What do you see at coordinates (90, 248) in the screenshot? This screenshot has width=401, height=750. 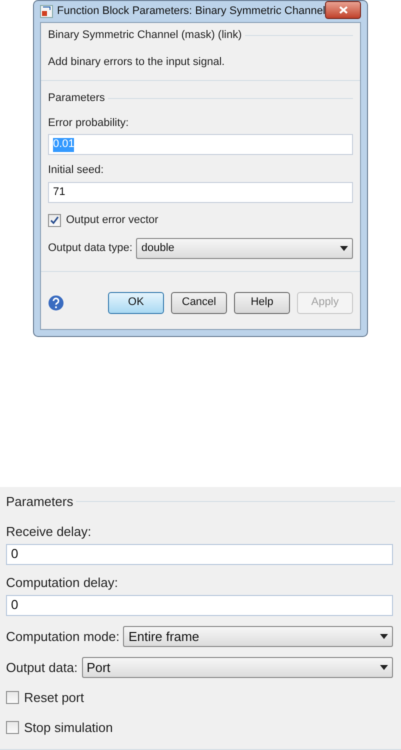 I see `field-label: Output data type:` at bounding box center [90, 248].